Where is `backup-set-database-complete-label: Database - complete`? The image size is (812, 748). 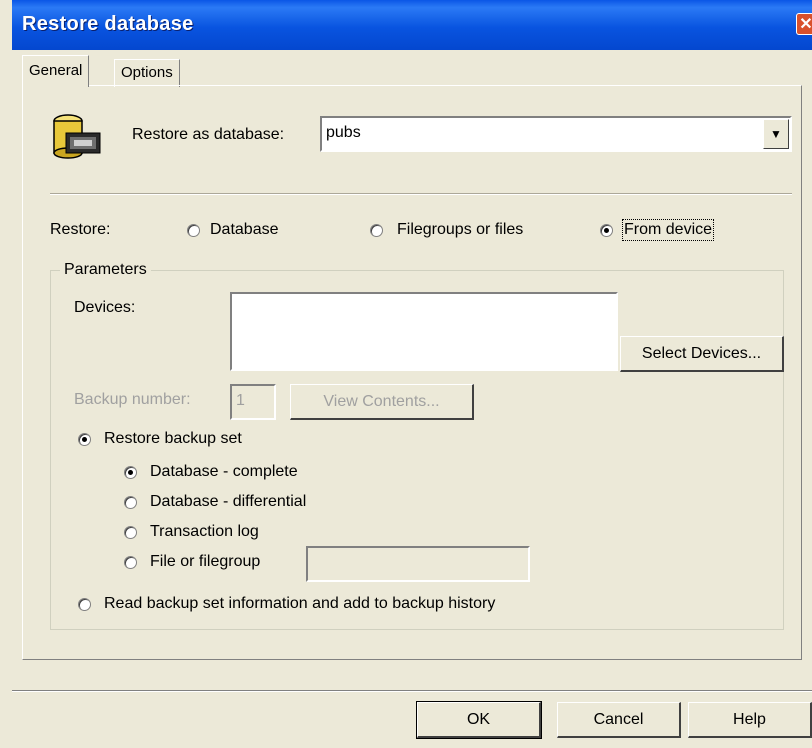 backup-set-database-complete-label: Database - complete is located at coordinates (224, 471).